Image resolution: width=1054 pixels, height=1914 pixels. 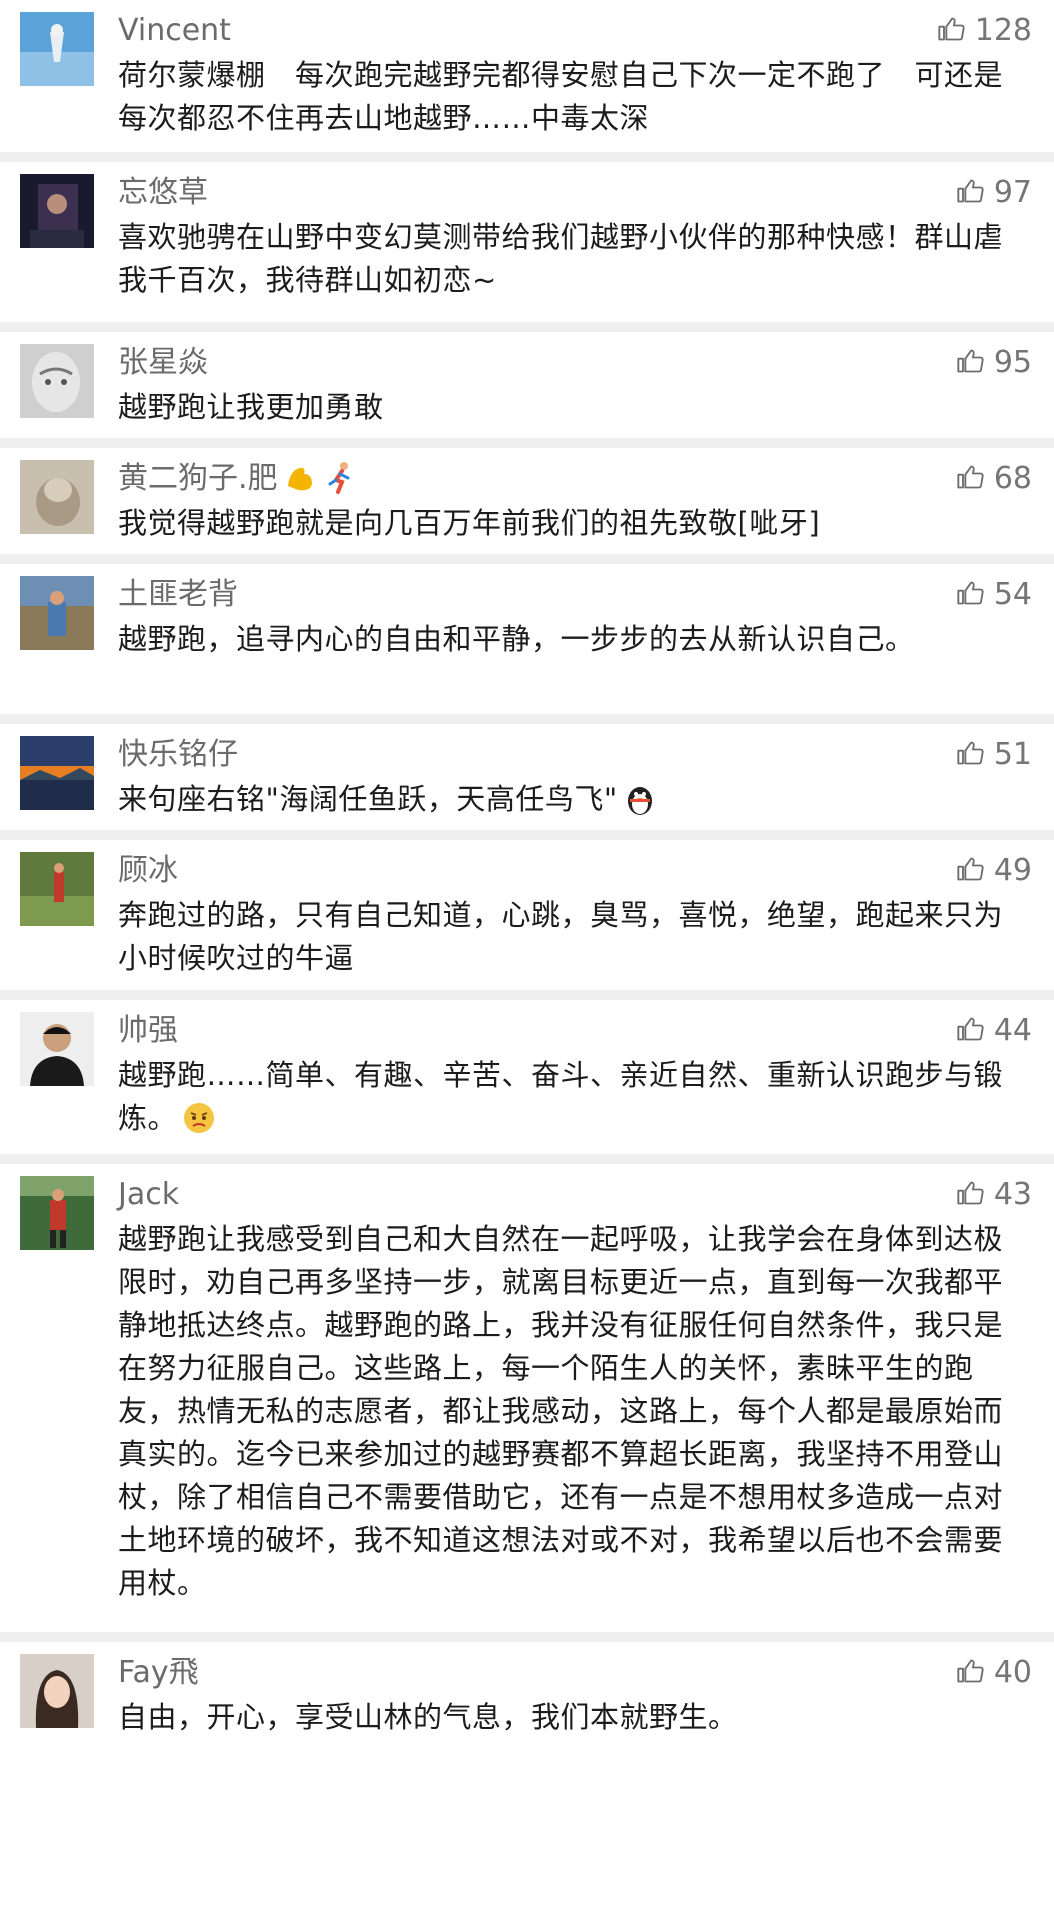 What do you see at coordinates (561, 936) in the screenshot?
I see `comment-text: 奔跑过的路，只有自己知道，心跳，臭骂，喜悦，绝望，跑起来只为小时候吹过的牛逼` at bounding box center [561, 936].